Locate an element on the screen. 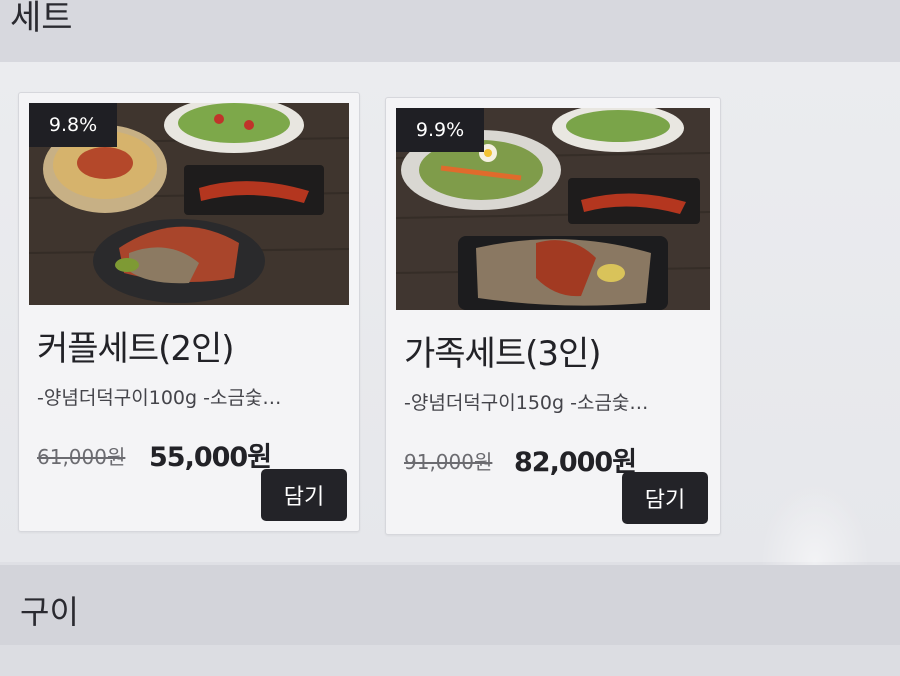 This screenshot has width=900, height=676. product-name: 커플세트(2인) is located at coordinates (136, 349).